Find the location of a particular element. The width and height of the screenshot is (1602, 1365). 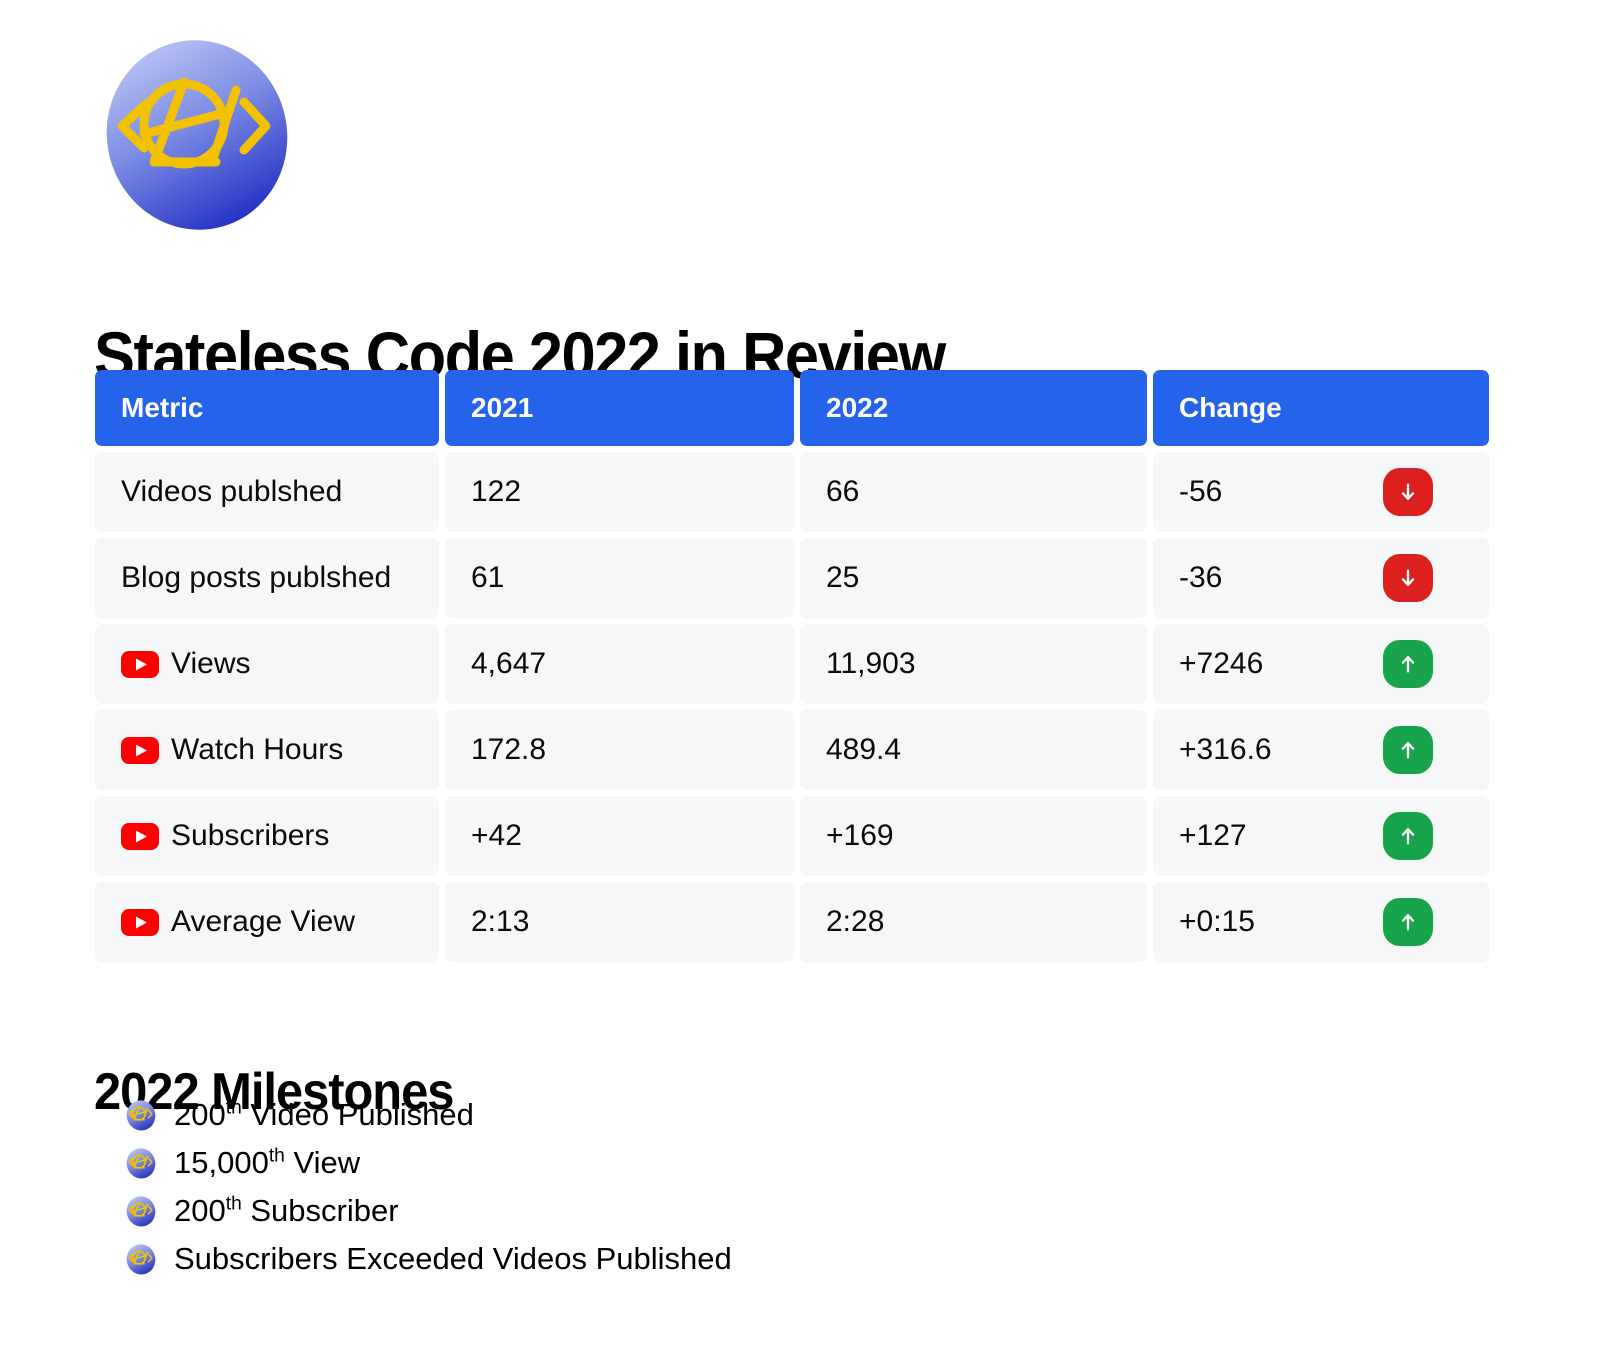

list-item: 200th Video Published is located at coordinates (428, 1115).